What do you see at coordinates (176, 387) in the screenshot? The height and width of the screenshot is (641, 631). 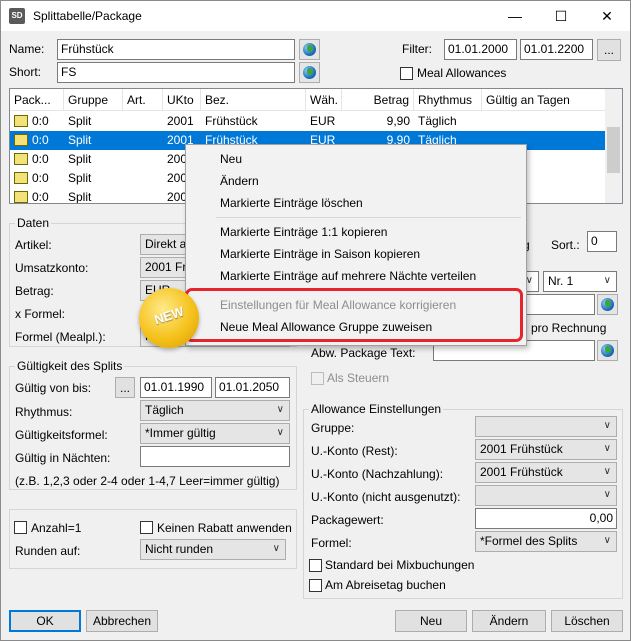 I see `gueltig-von-input: 01.01.1990` at bounding box center [176, 387].